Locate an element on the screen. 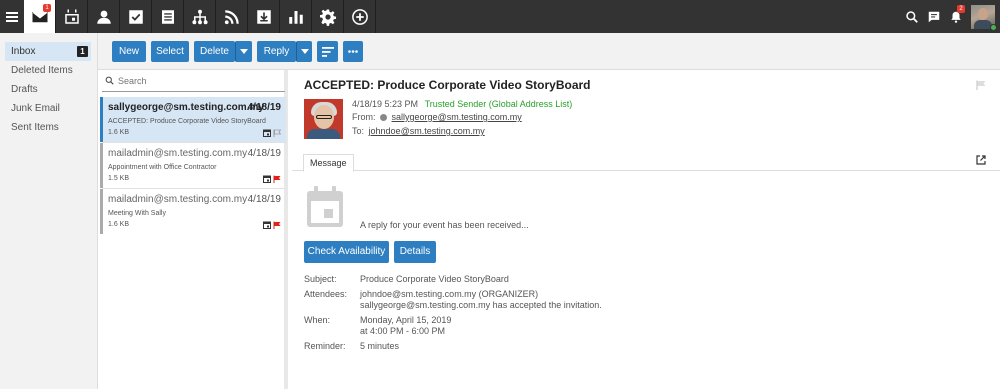 The image size is (1000, 389). folder-junk-email: Junk Email is located at coordinates (48, 108).